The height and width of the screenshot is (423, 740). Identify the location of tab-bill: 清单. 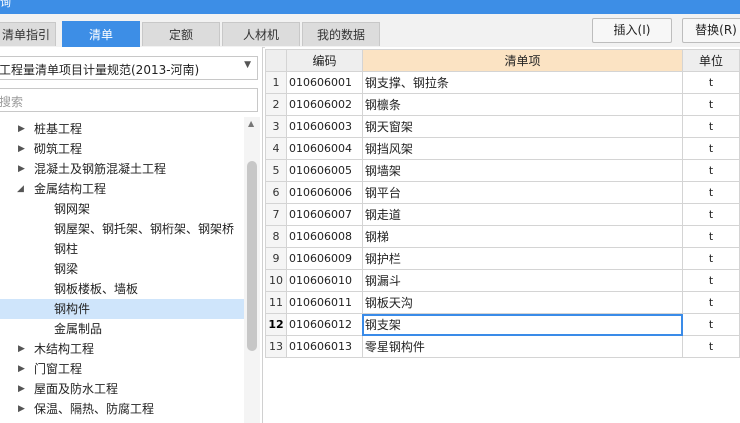
(101, 34).